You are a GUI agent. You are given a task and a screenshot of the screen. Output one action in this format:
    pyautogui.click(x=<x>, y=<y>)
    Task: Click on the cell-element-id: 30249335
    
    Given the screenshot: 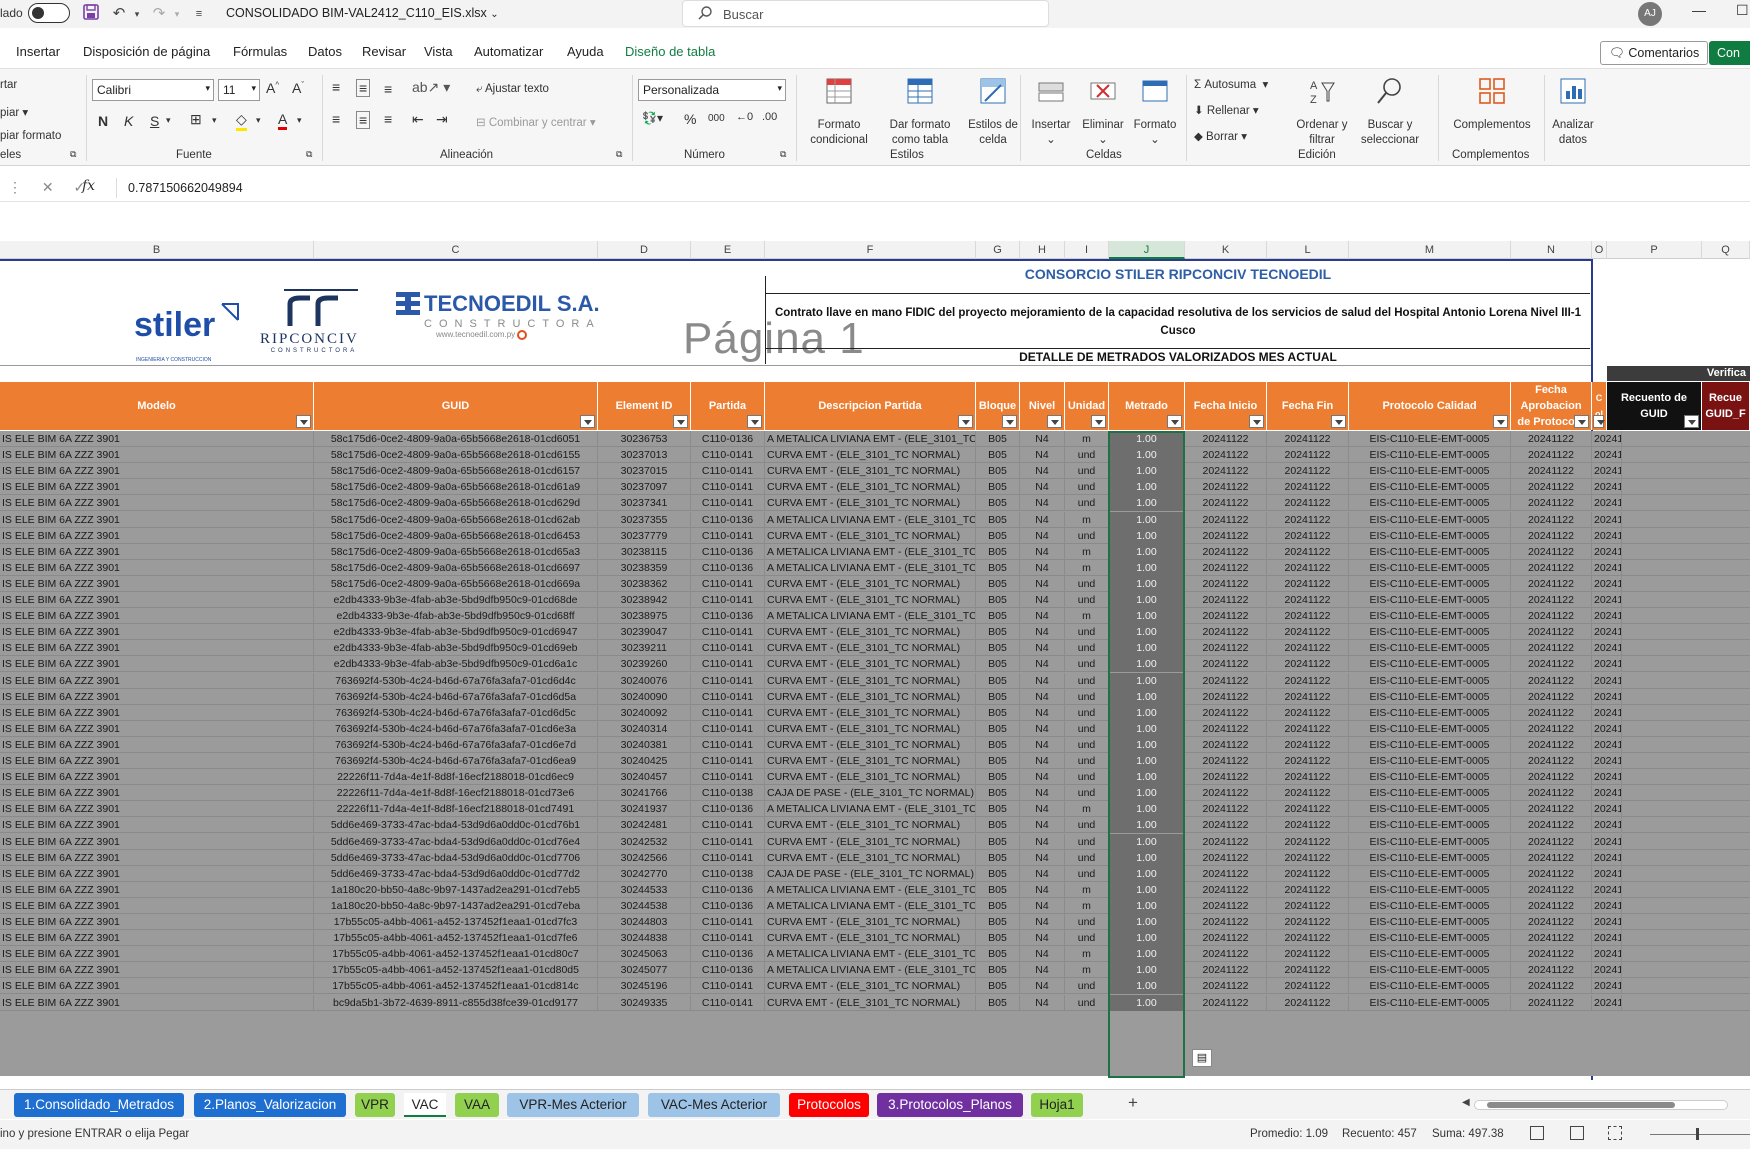 What is the action you would take?
    pyautogui.click(x=644, y=1002)
    